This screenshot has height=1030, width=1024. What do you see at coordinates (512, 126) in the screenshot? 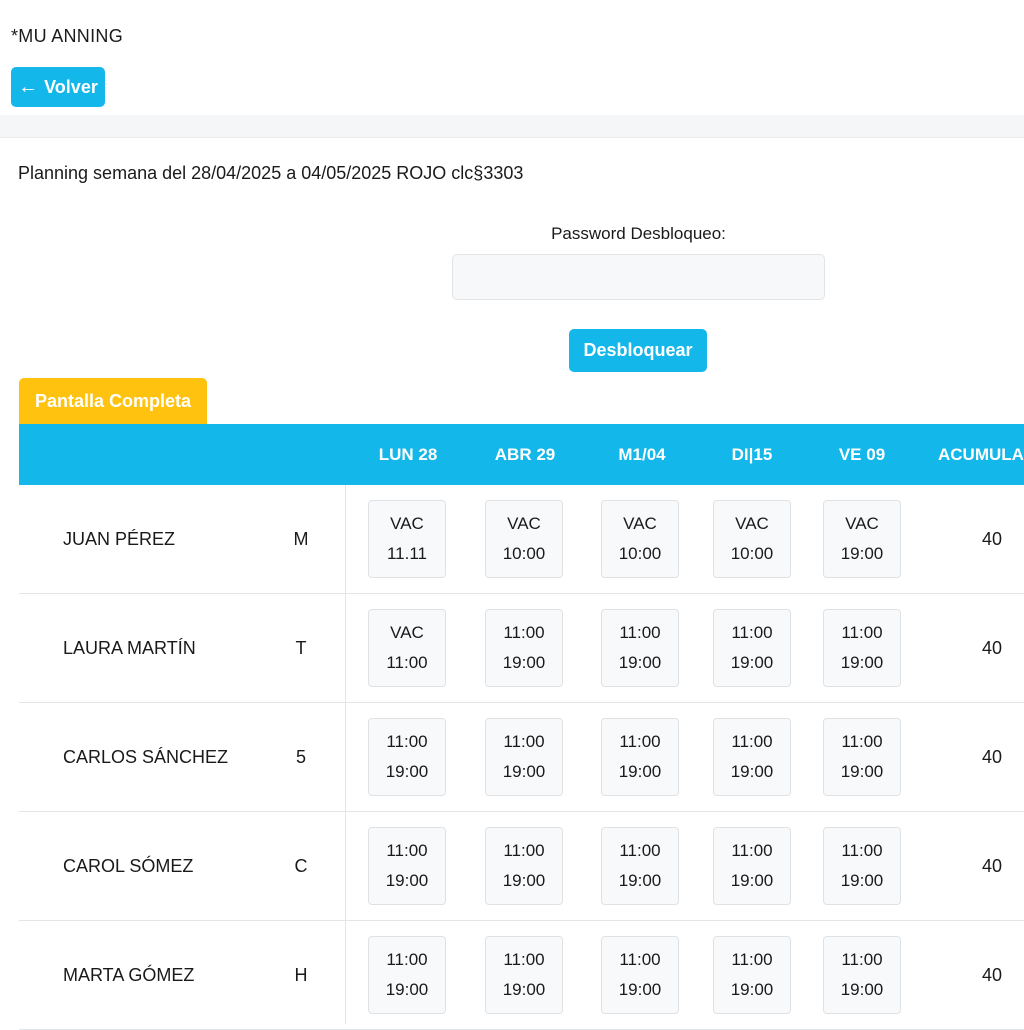
I see `section-divider` at bounding box center [512, 126].